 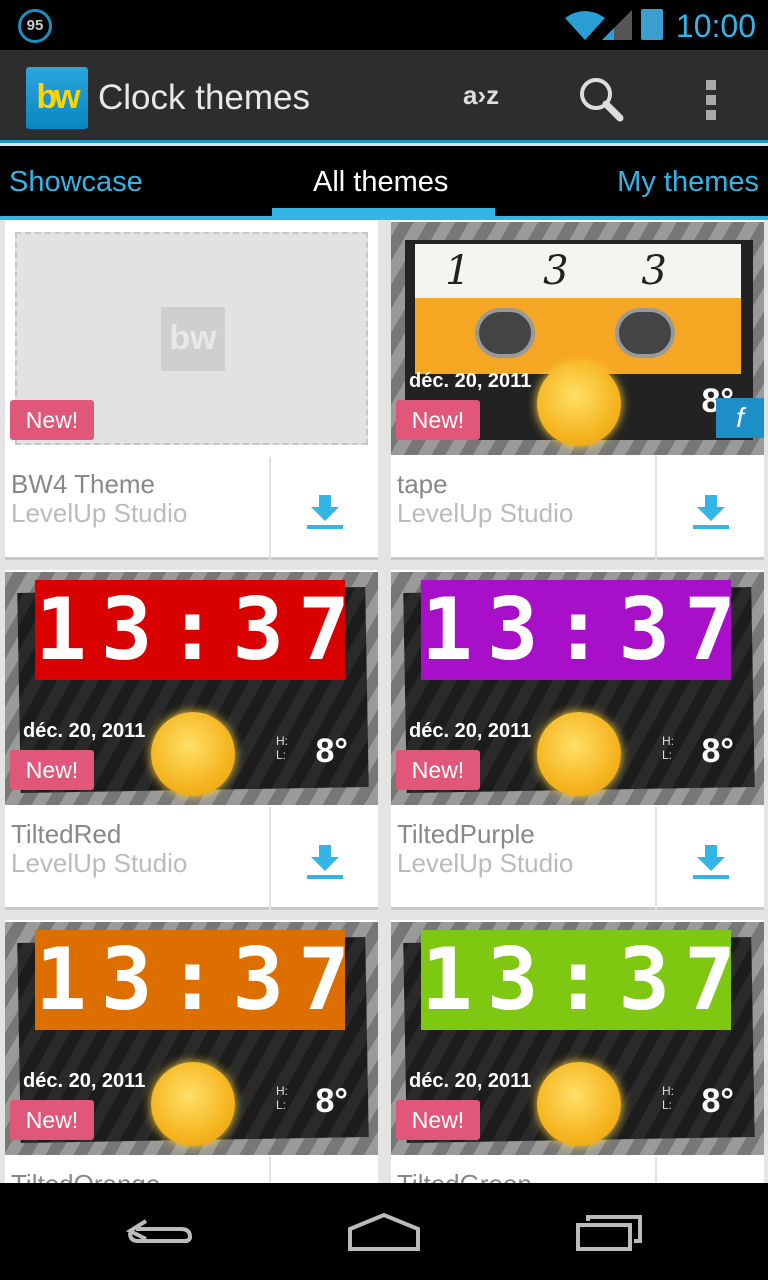 I want to click on theme-name: tape, so click(x=422, y=484).